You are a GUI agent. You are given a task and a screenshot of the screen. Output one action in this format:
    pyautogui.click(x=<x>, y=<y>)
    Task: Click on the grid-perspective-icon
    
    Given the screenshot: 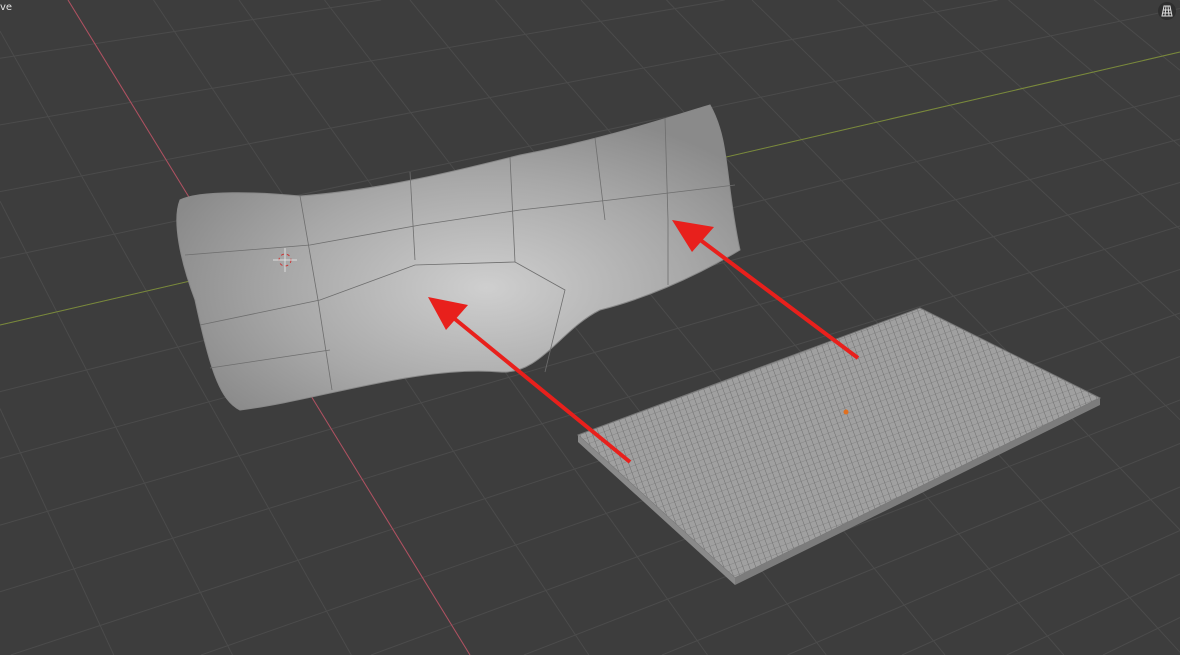 What is the action you would take?
    pyautogui.click(x=1167, y=11)
    